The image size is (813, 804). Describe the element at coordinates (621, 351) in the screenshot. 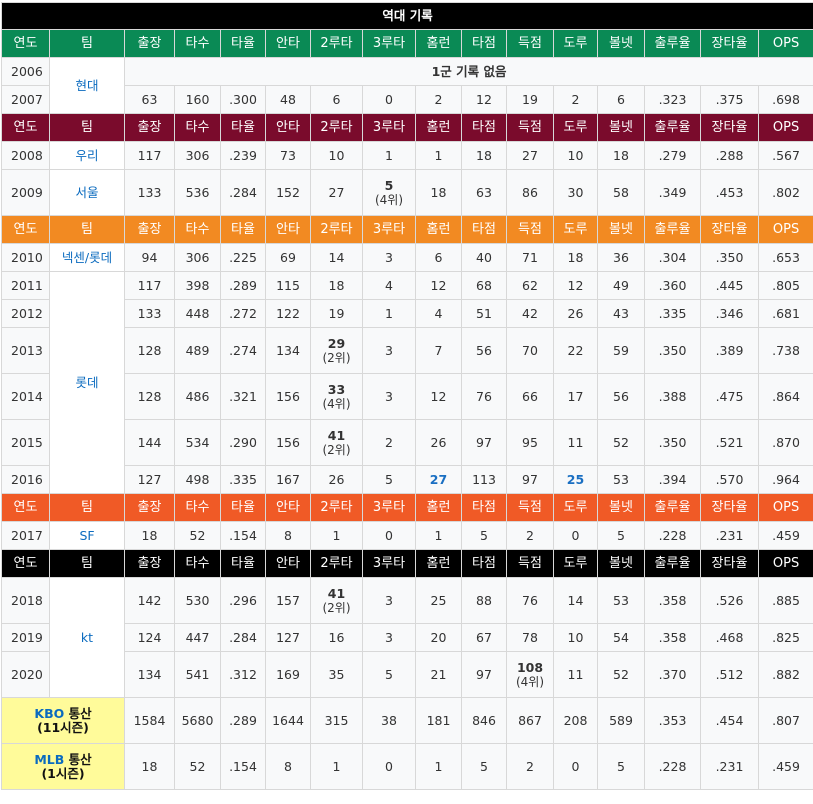

I see `stat-walks: 59` at that location.